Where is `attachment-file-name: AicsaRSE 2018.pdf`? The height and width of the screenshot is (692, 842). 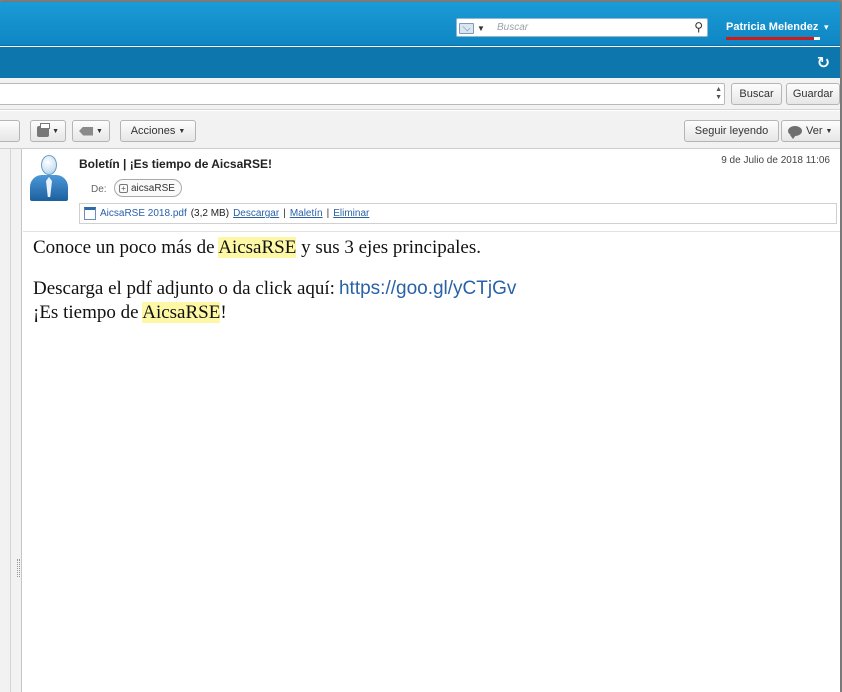
attachment-file-name: AicsaRSE 2018.pdf is located at coordinates (143, 213).